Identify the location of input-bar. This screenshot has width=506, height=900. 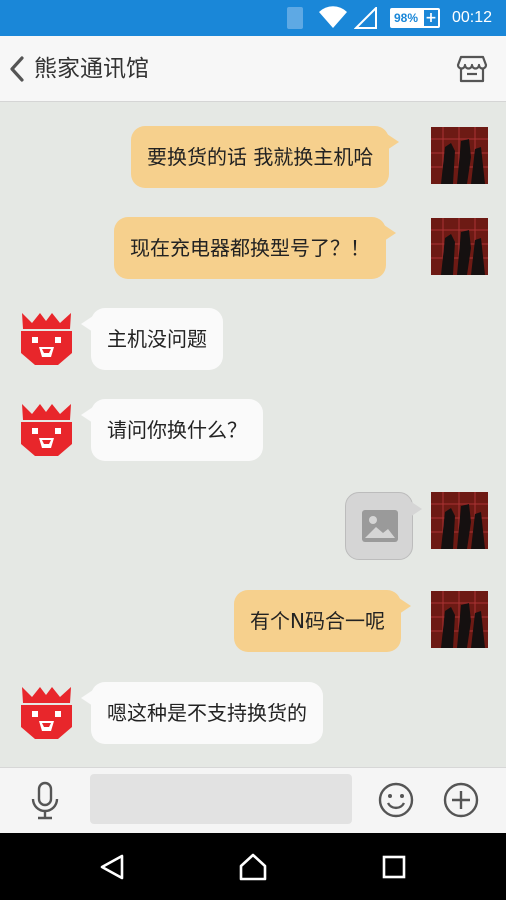
(253, 800).